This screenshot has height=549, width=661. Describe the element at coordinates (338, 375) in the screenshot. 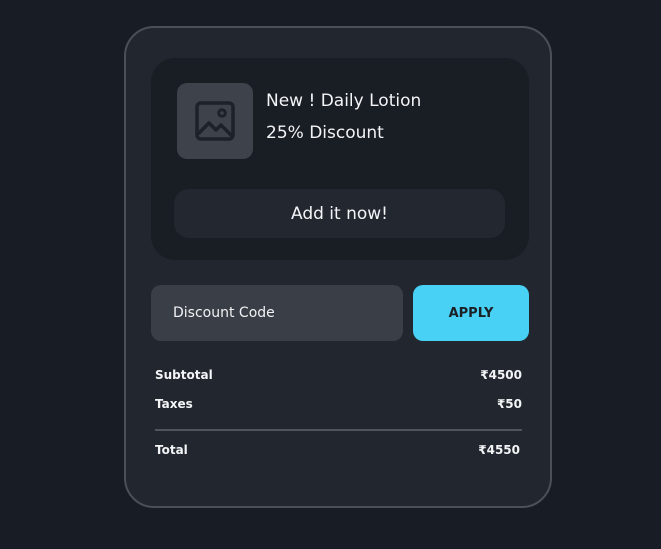

I see `subtotal-row: Subtotal ₹4500` at that location.